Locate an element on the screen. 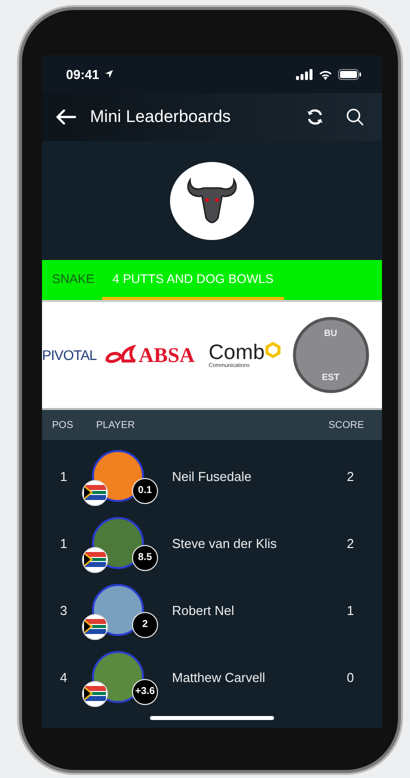 This screenshot has width=410, height=778. wifi-icon is located at coordinates (325, 74).